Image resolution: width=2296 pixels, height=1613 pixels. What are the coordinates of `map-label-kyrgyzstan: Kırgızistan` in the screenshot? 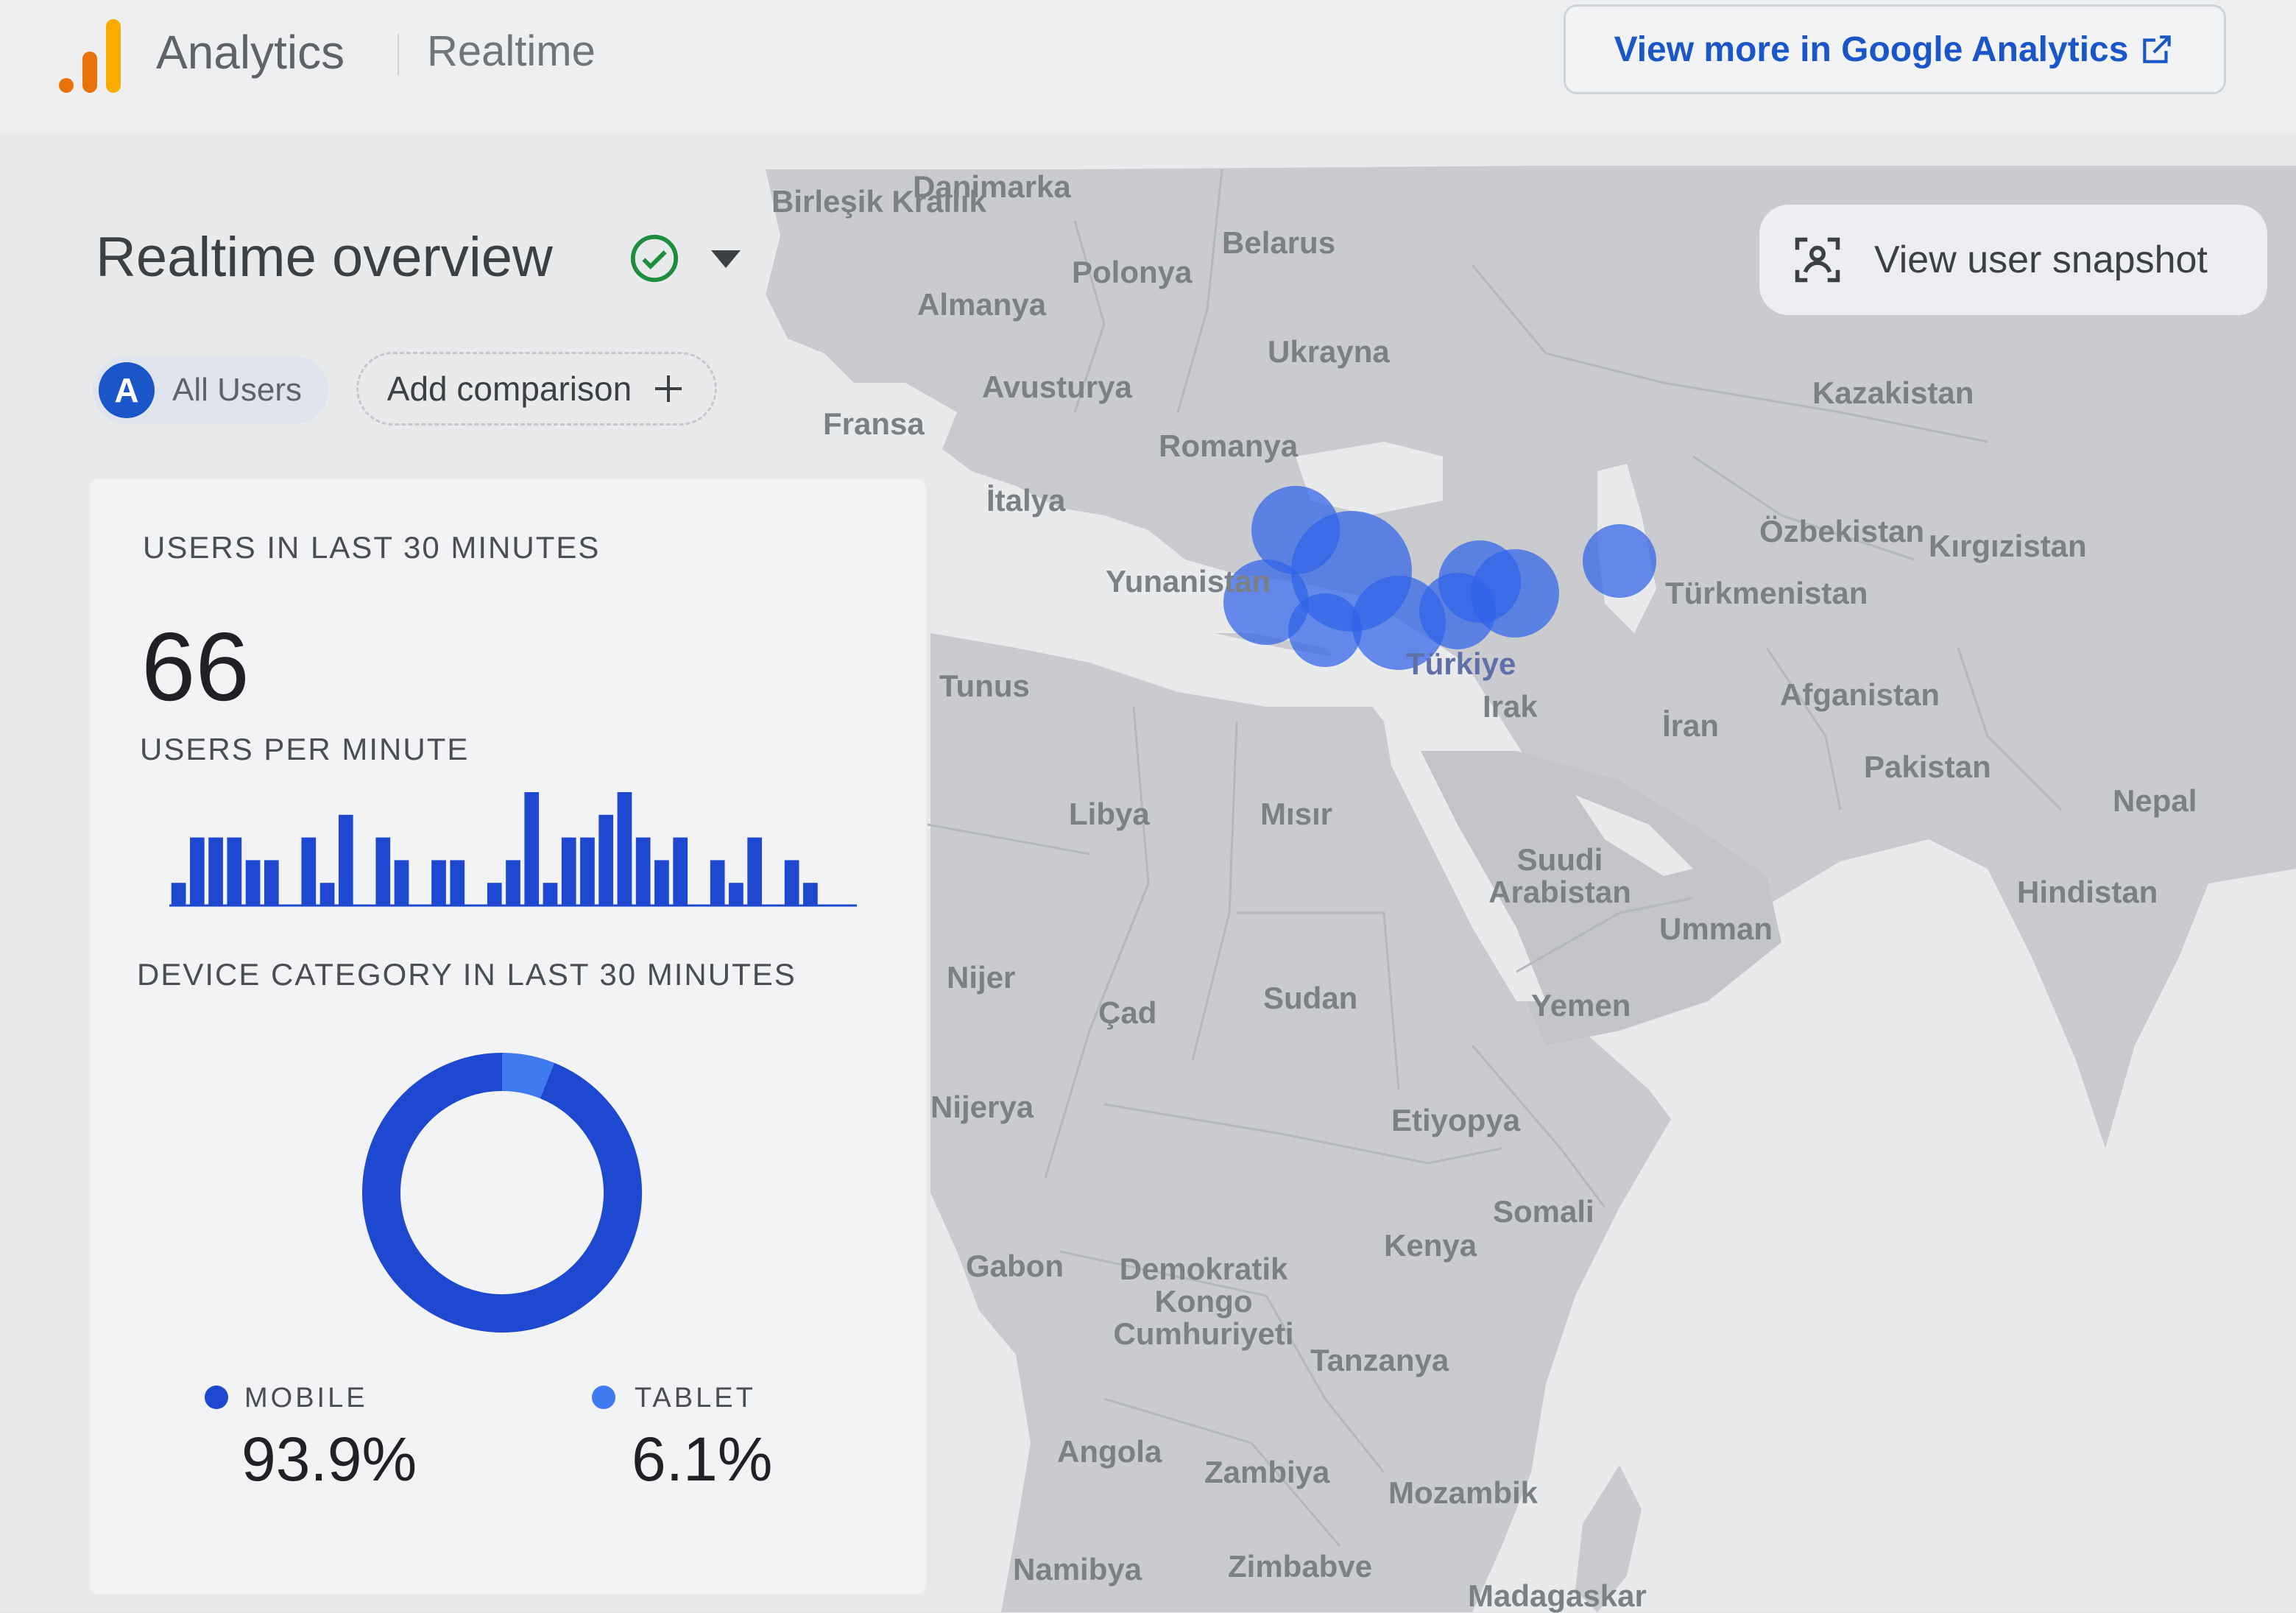 It's located at (2008, 546).